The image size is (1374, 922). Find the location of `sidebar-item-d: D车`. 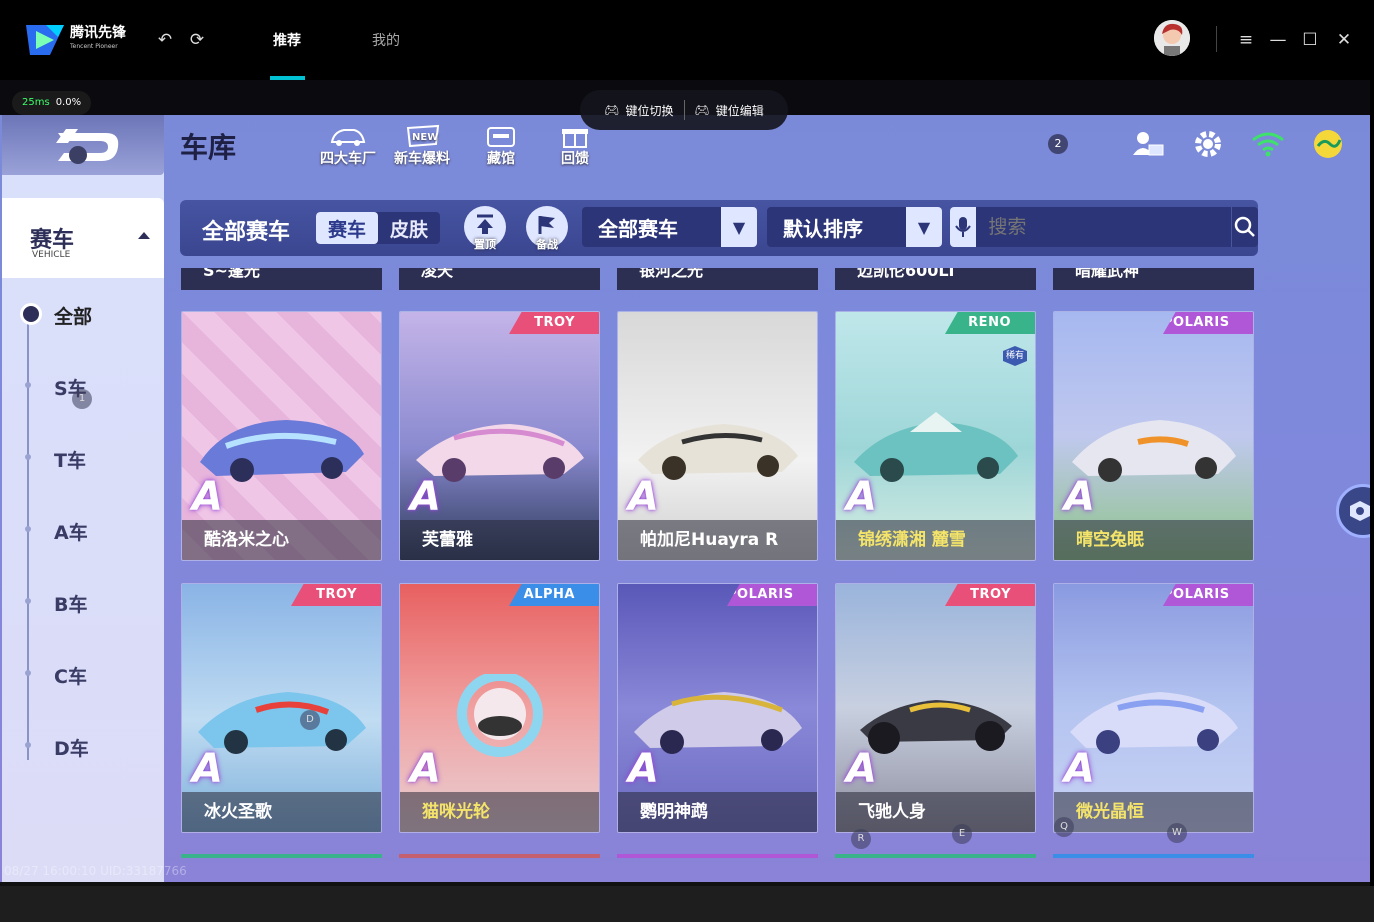

sidebar-item-d: D车 is located at coordinates (71, 747).